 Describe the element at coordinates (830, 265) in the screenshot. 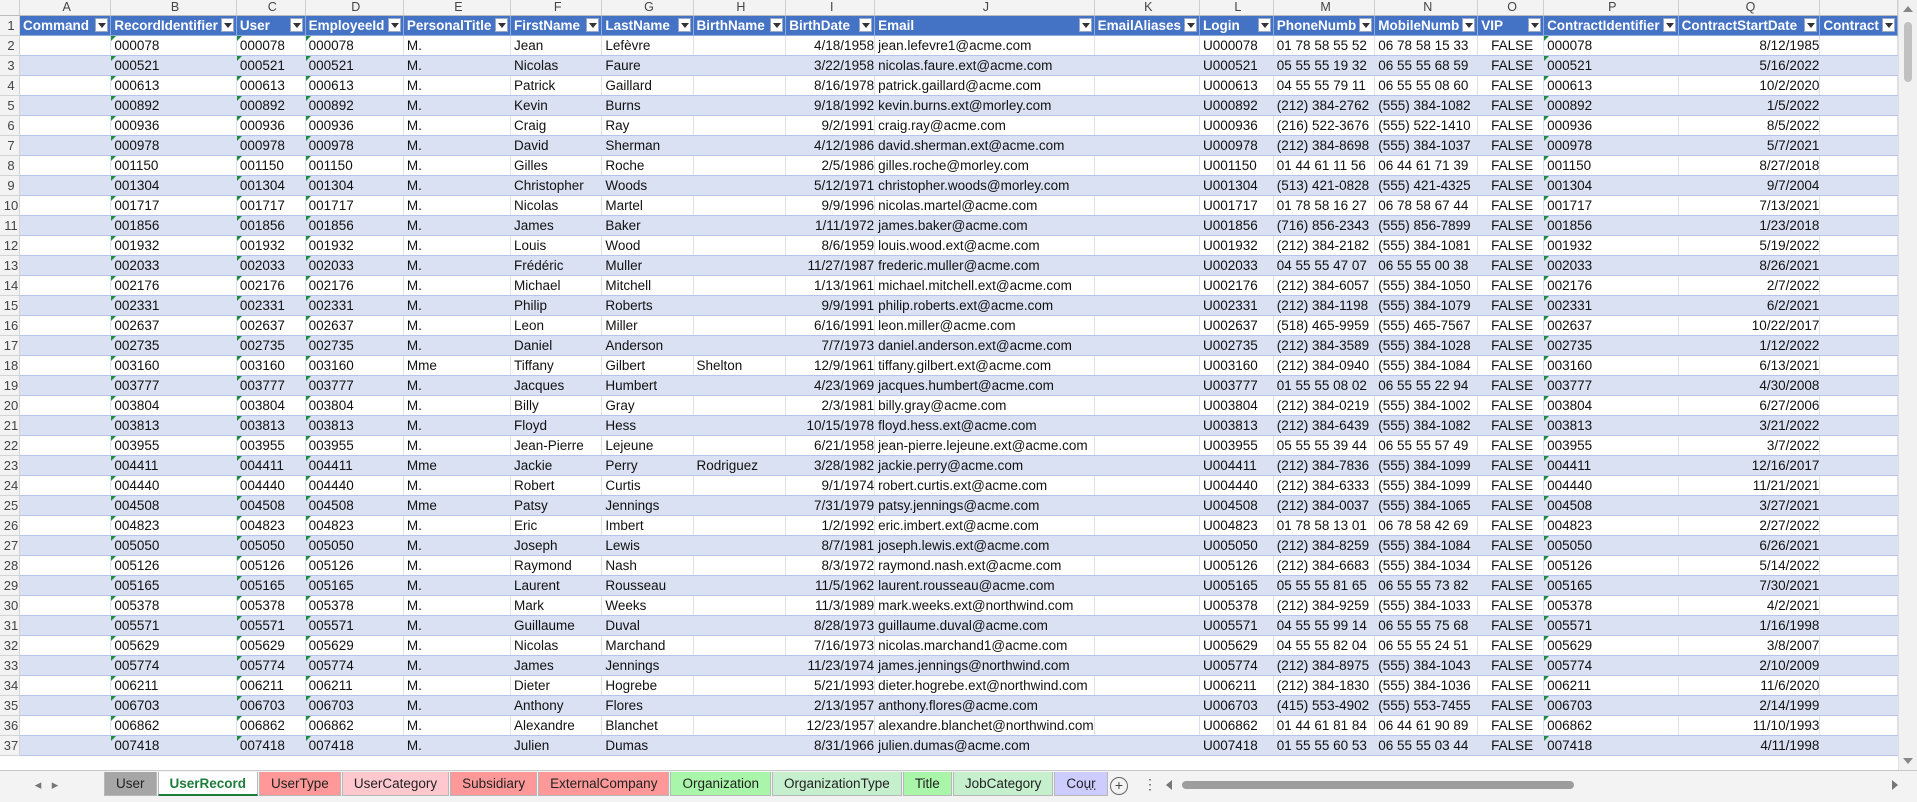

I see `table-cell: 11/27/1987` at that location.